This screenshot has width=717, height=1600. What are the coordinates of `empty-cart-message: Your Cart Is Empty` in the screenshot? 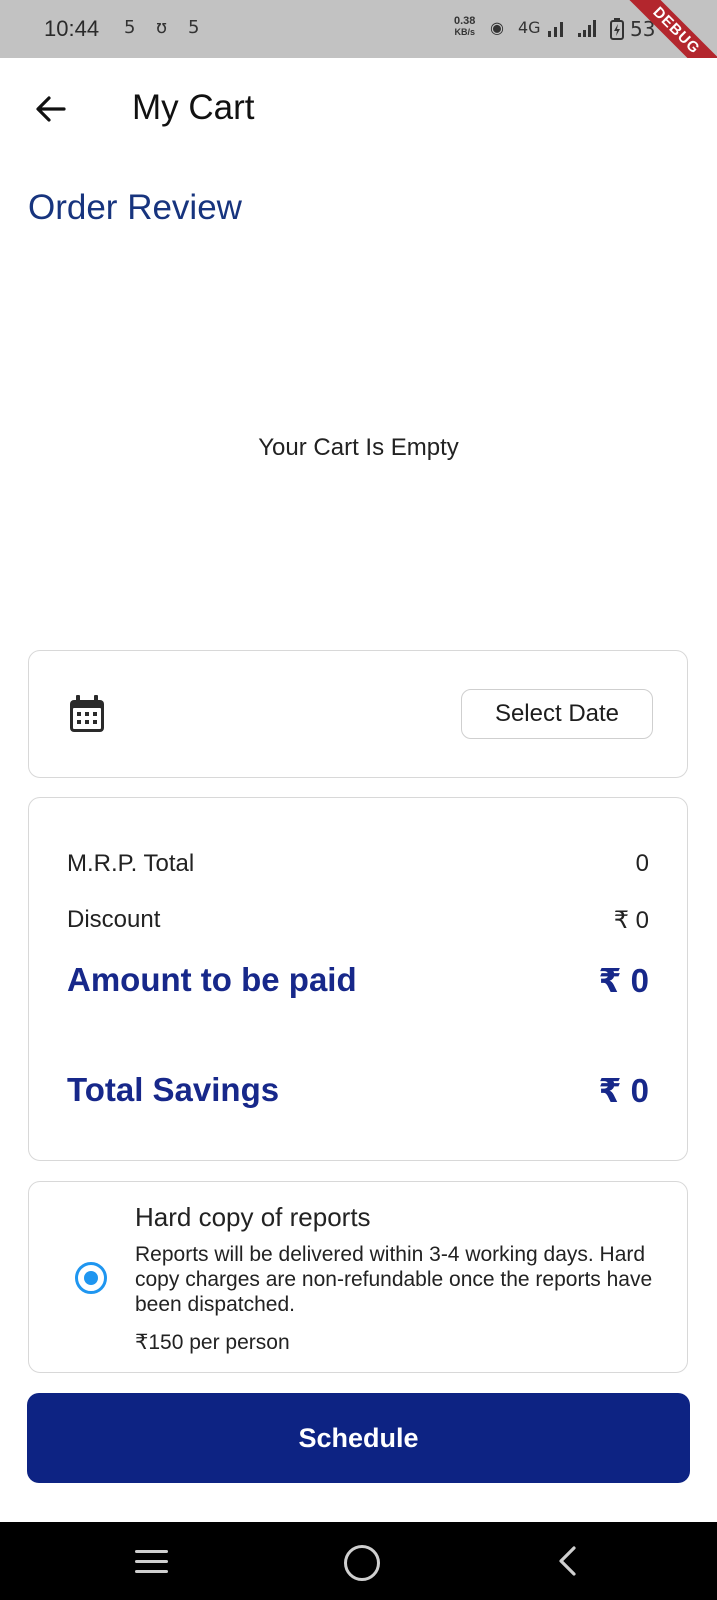 It's located at (358, 447).